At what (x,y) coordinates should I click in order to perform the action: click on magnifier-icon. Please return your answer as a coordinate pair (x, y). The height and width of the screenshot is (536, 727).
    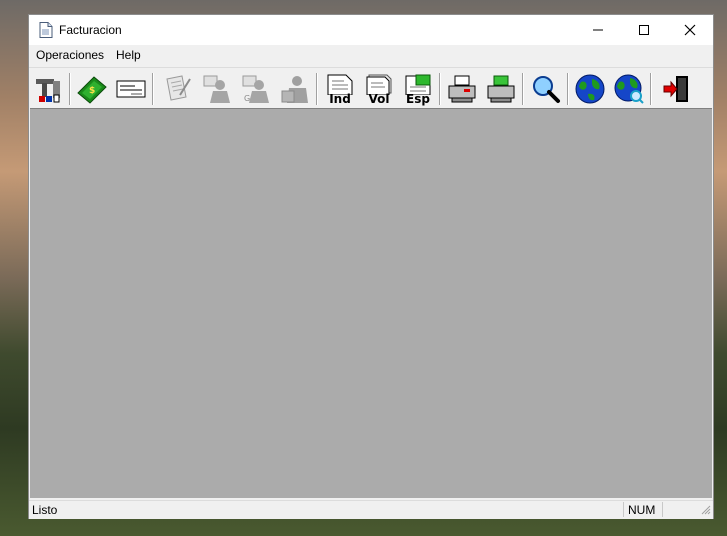
    Looking at the image, I should click on (546, 89).